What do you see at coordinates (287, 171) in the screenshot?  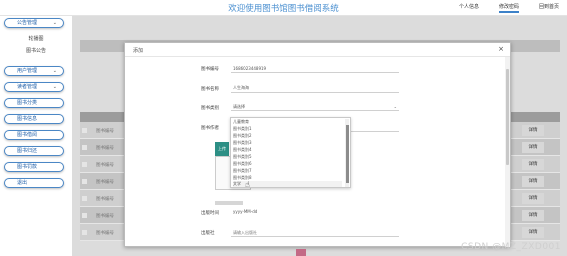 I see `dropdown-option: 图书类别7` at bounding box center [287, 171].